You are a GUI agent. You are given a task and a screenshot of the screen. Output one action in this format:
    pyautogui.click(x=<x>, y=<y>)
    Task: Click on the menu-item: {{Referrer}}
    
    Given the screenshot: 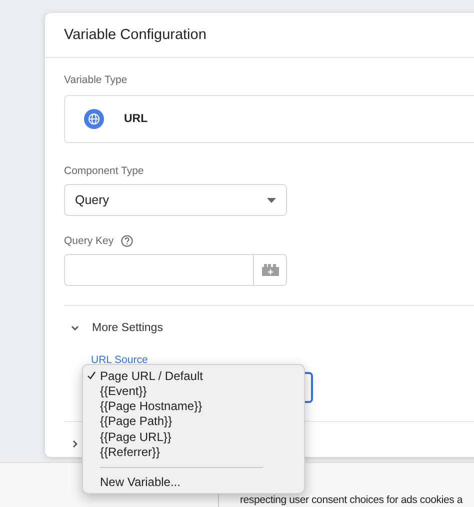 What is the action you would take?
    pyautogui.click(x=130, y=452)
    